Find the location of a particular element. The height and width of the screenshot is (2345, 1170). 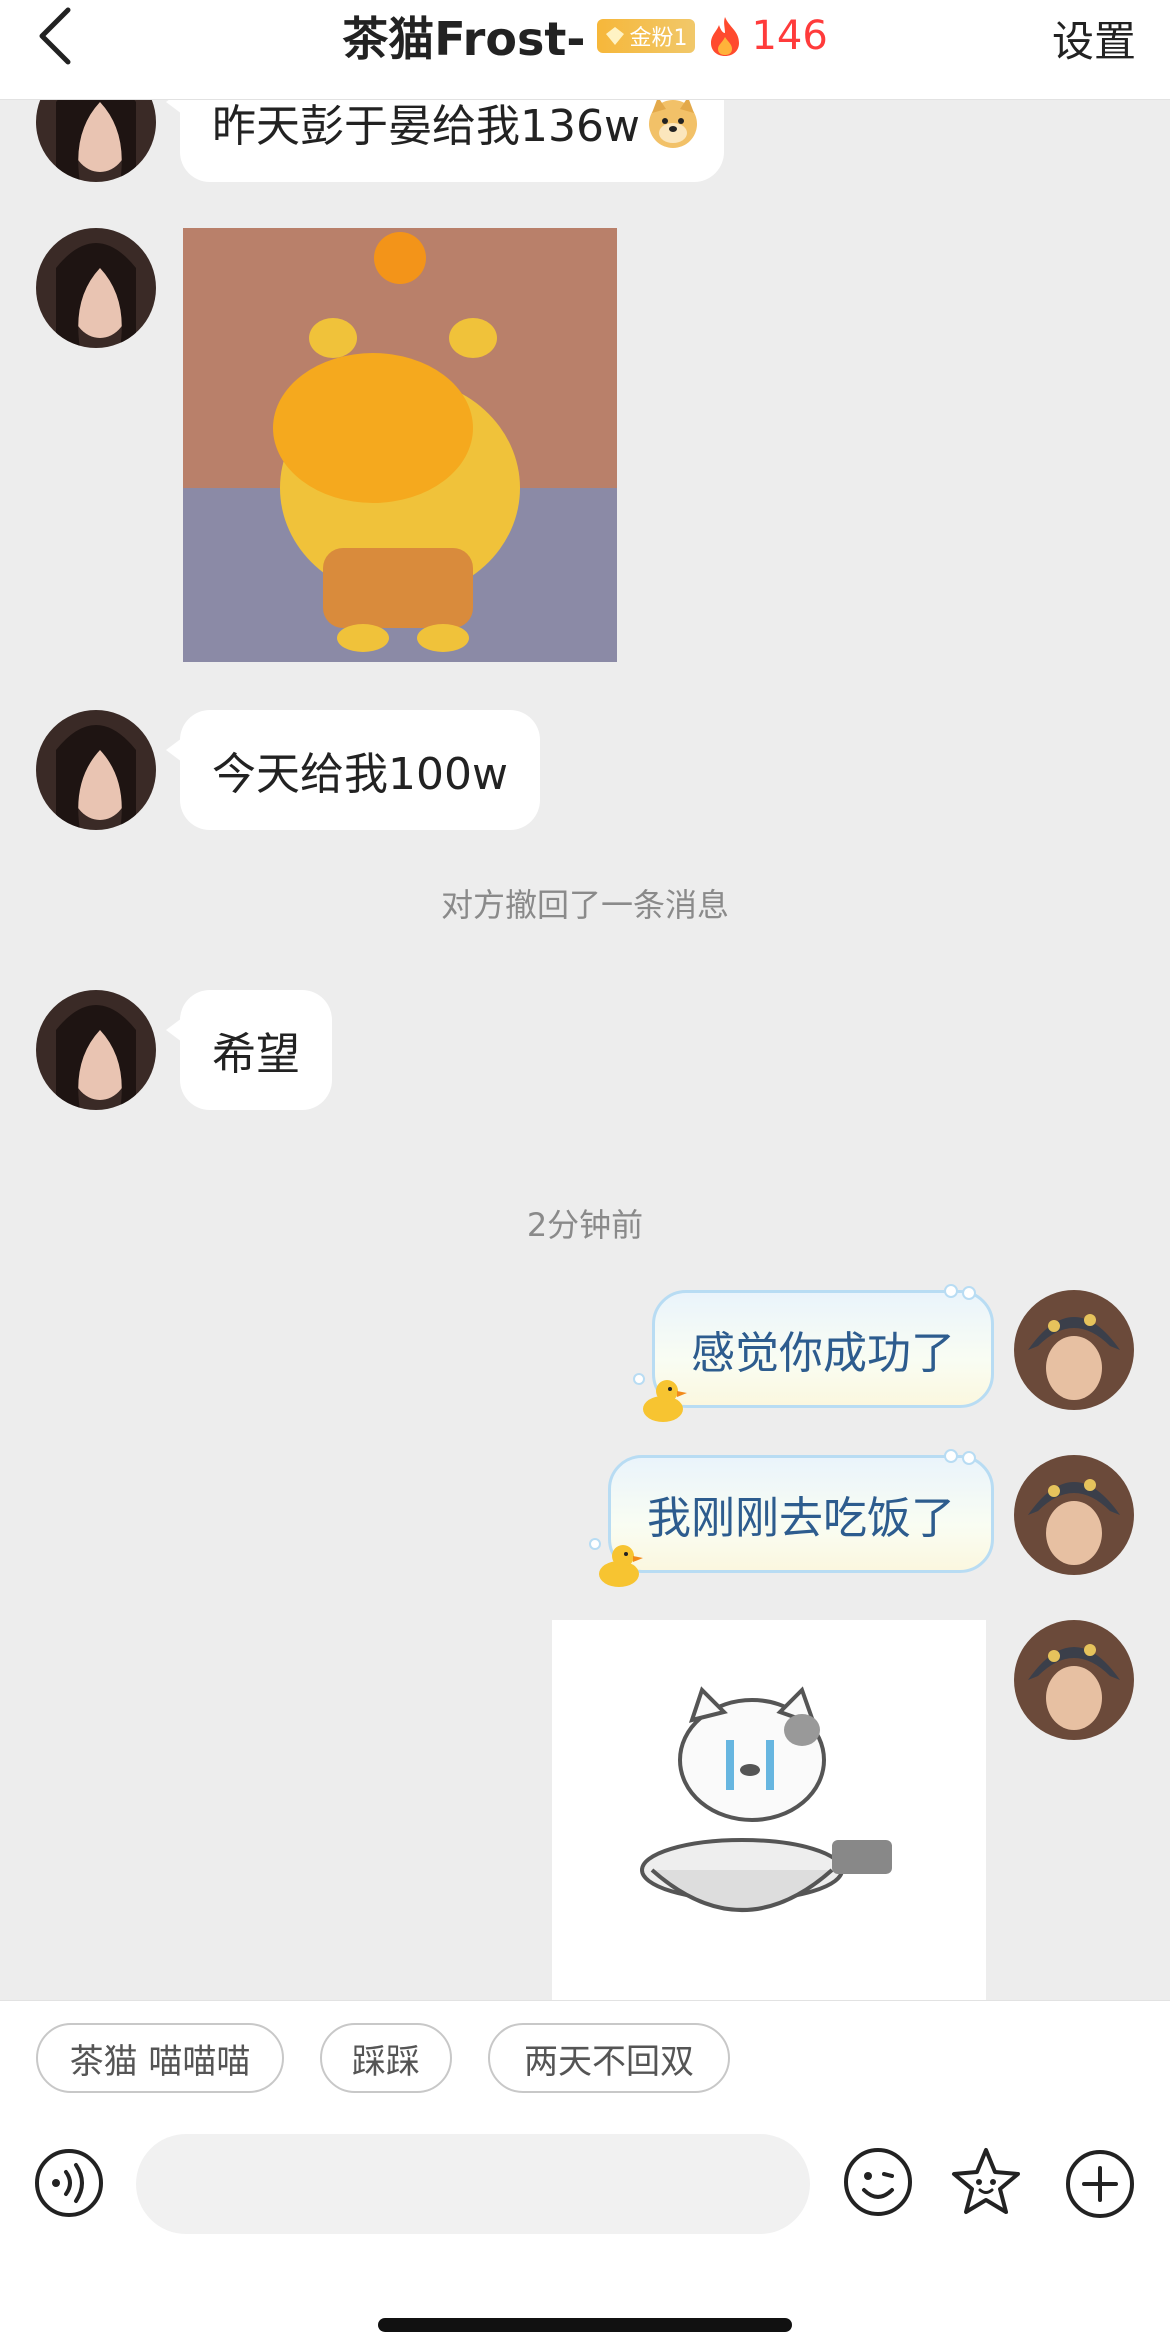

message-bubble: 昨天彭于晏给我136w is located at coordinates (445, 141).